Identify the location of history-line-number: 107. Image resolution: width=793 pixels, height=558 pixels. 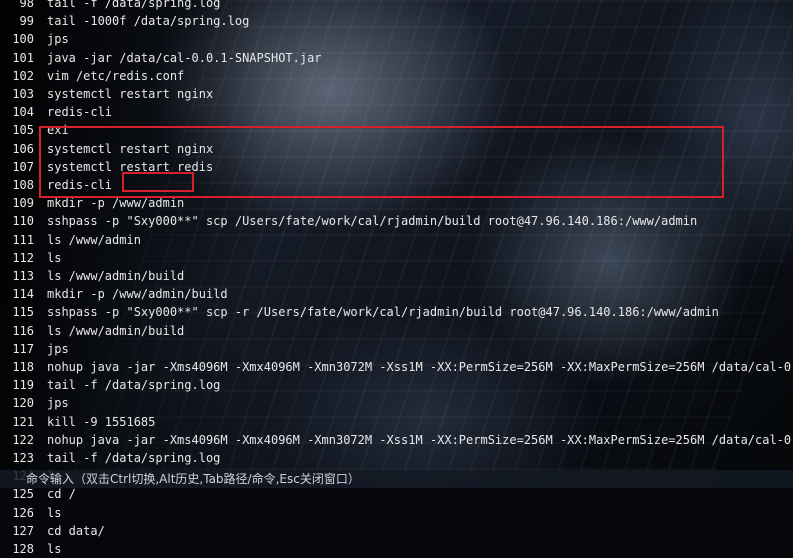
(23, 166).